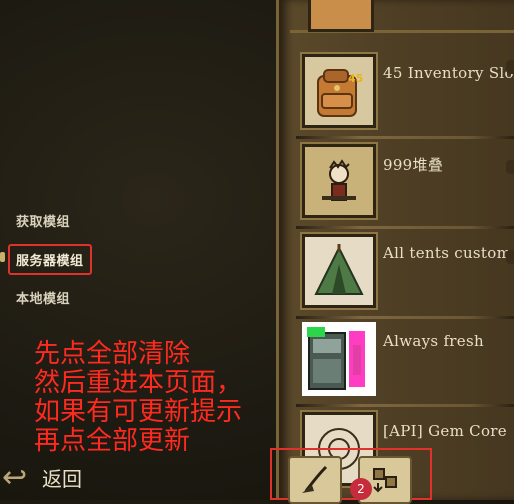 The image size is (514, 504). What do you see at coordinates (43, 297) in the screenshot?
I see `sidebar-item-local-mods: 本地模组` at bounding box center [43, 297].